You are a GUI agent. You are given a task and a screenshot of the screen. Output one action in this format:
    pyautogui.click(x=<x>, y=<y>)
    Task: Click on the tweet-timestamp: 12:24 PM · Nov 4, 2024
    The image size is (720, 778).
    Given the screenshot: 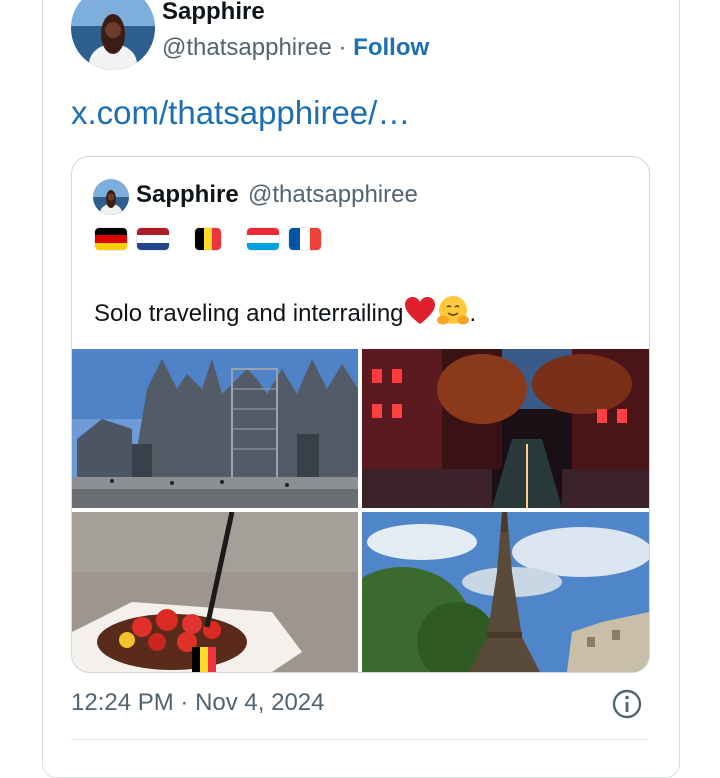 What is the action you would take?
    pyautogui.click(x=198, y=703)
    